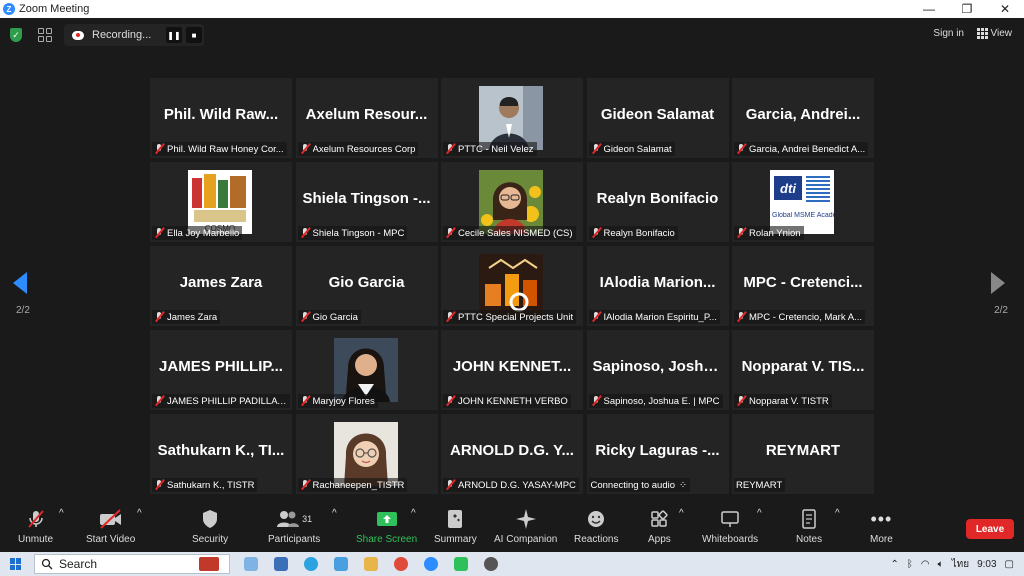  I want to click on minimize-button: —, so click(929, 9).